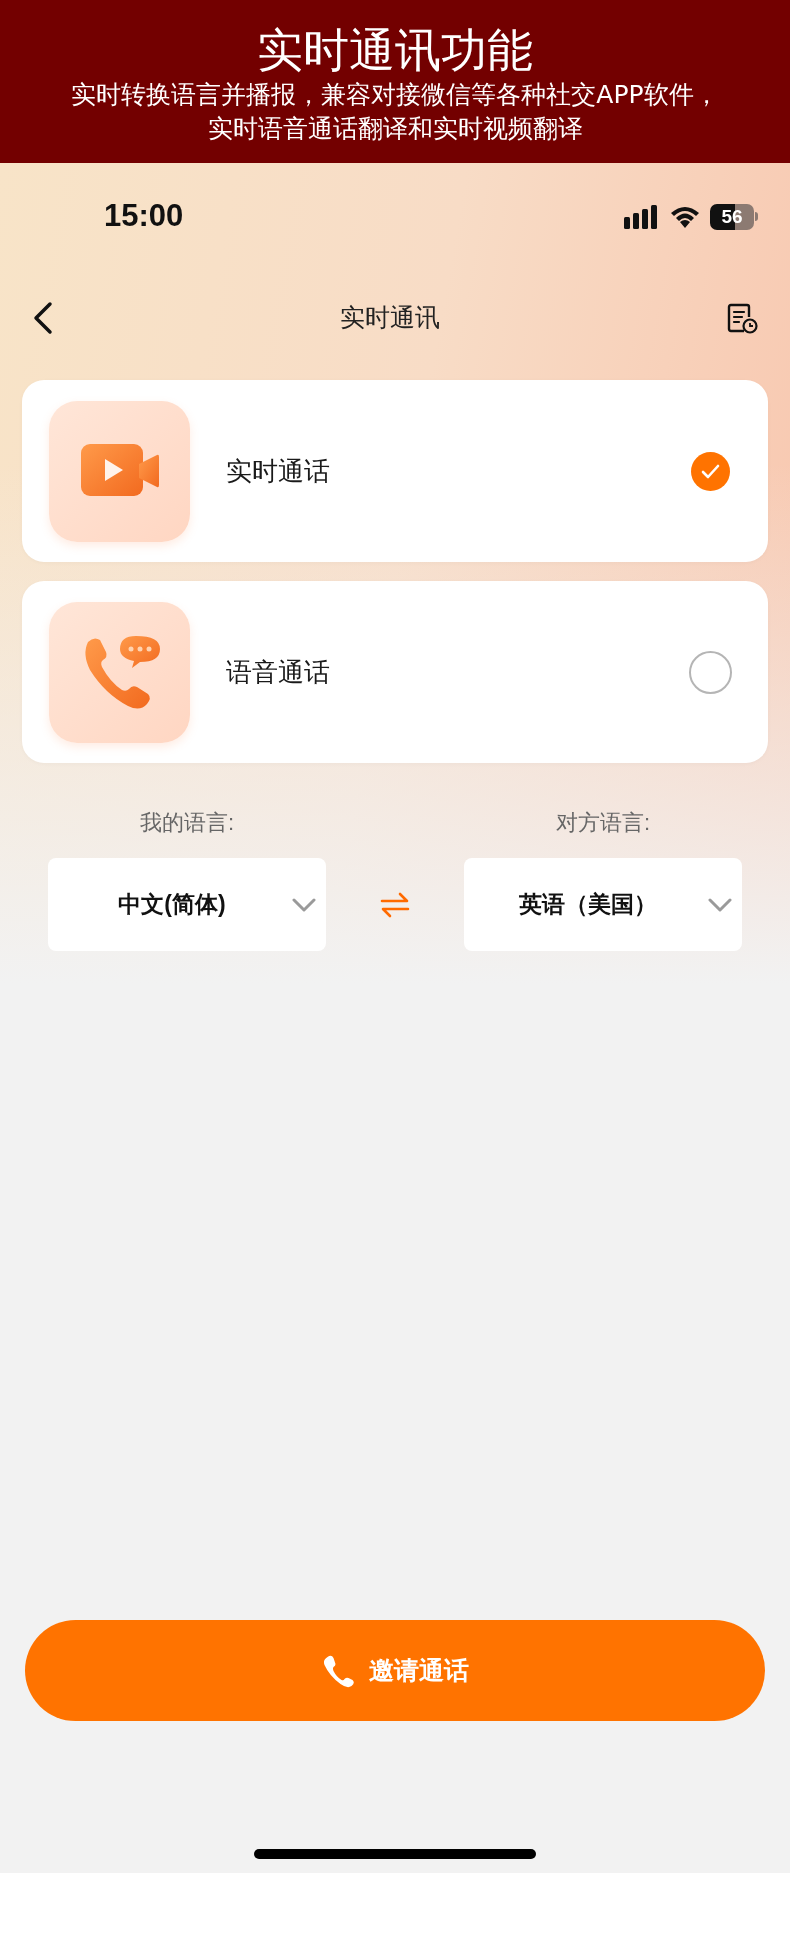  I want to click on selected-check, so click(710, 471).